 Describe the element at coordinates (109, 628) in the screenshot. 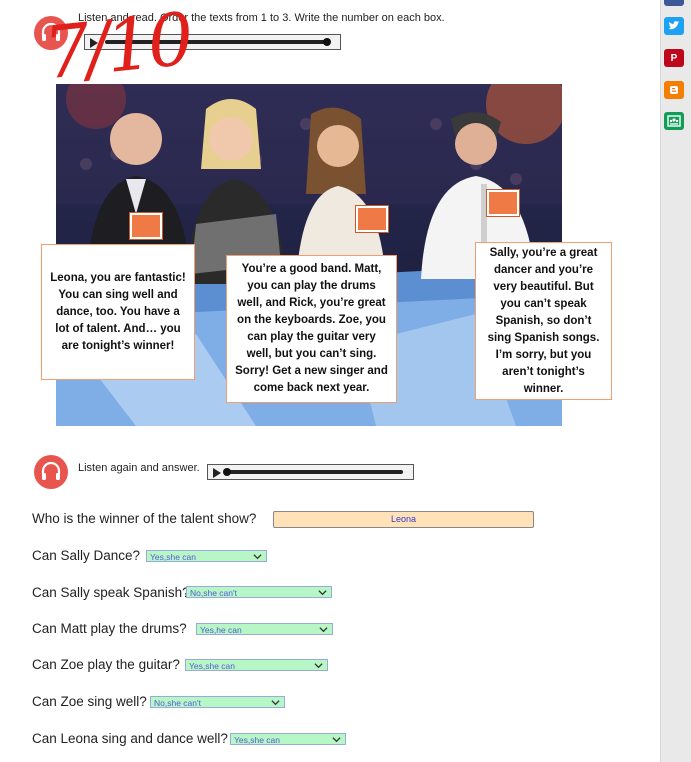

I see `question-4-label: Can Matt play the drums?` at that location.